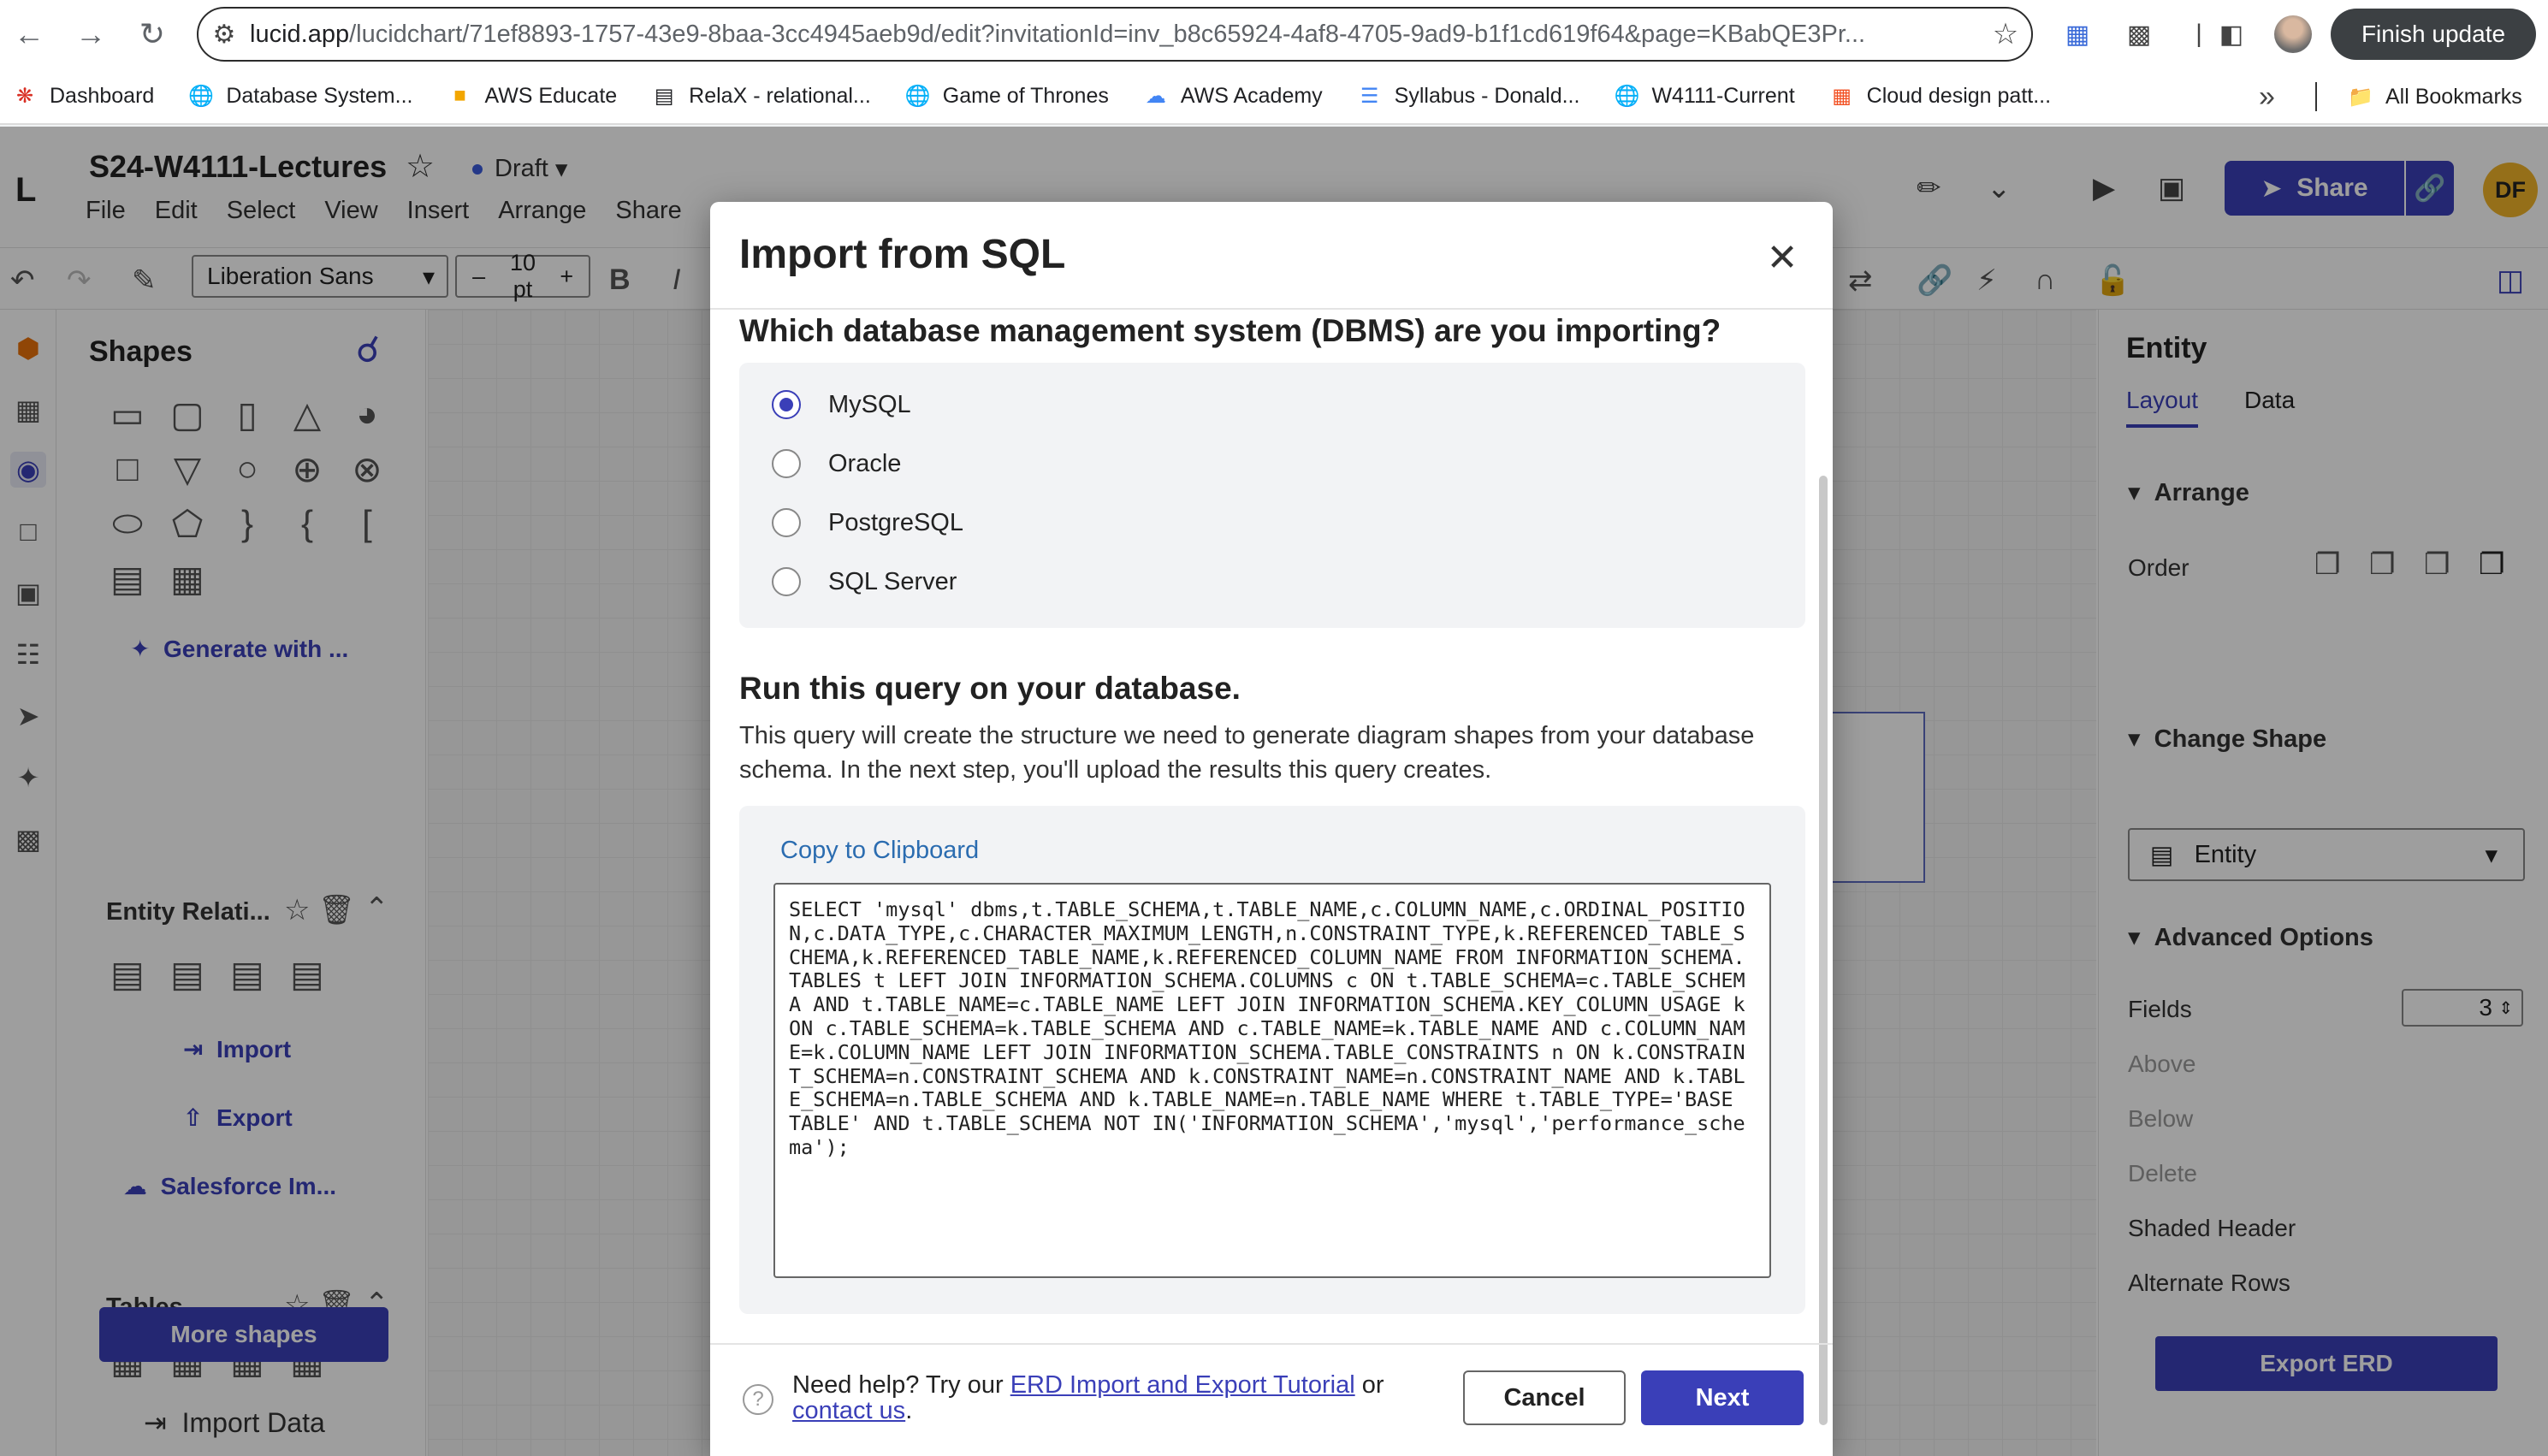  I want to click on cloud-icon: ☁, so click(1155, 96).